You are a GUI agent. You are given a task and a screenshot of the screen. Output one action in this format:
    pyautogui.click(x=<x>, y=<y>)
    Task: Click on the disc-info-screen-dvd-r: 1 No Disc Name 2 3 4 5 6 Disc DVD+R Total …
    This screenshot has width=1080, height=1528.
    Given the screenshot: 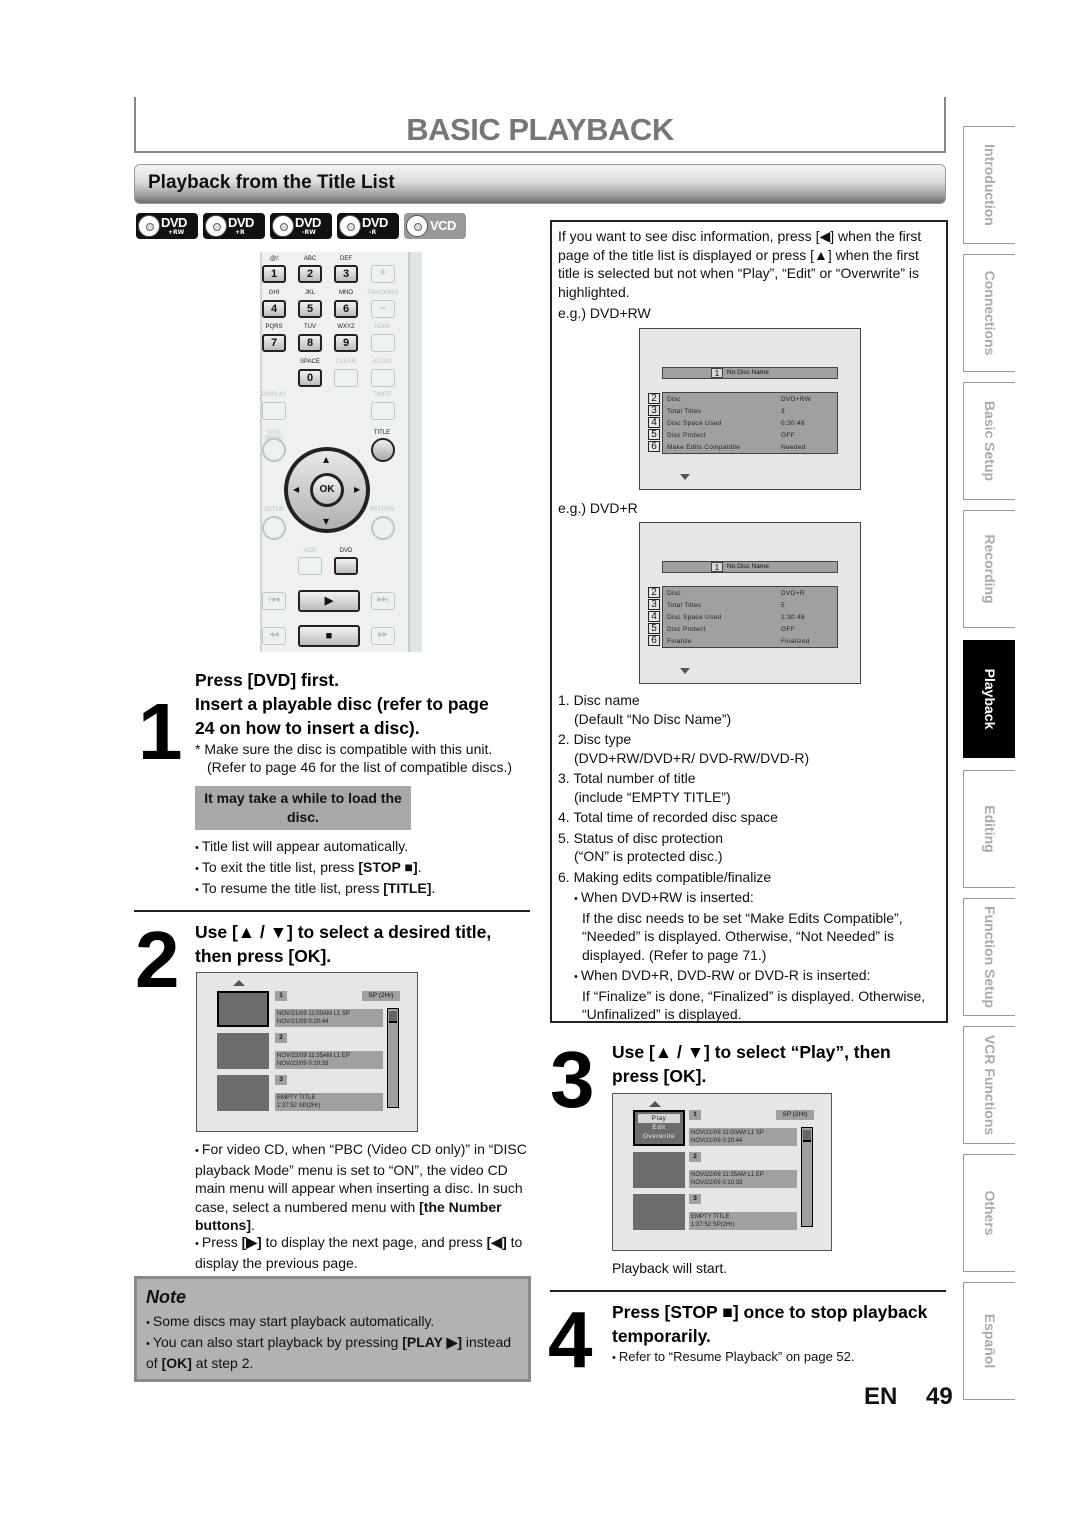 What is the action you would take?
    pyautogui.click(x=750, y=603)
    